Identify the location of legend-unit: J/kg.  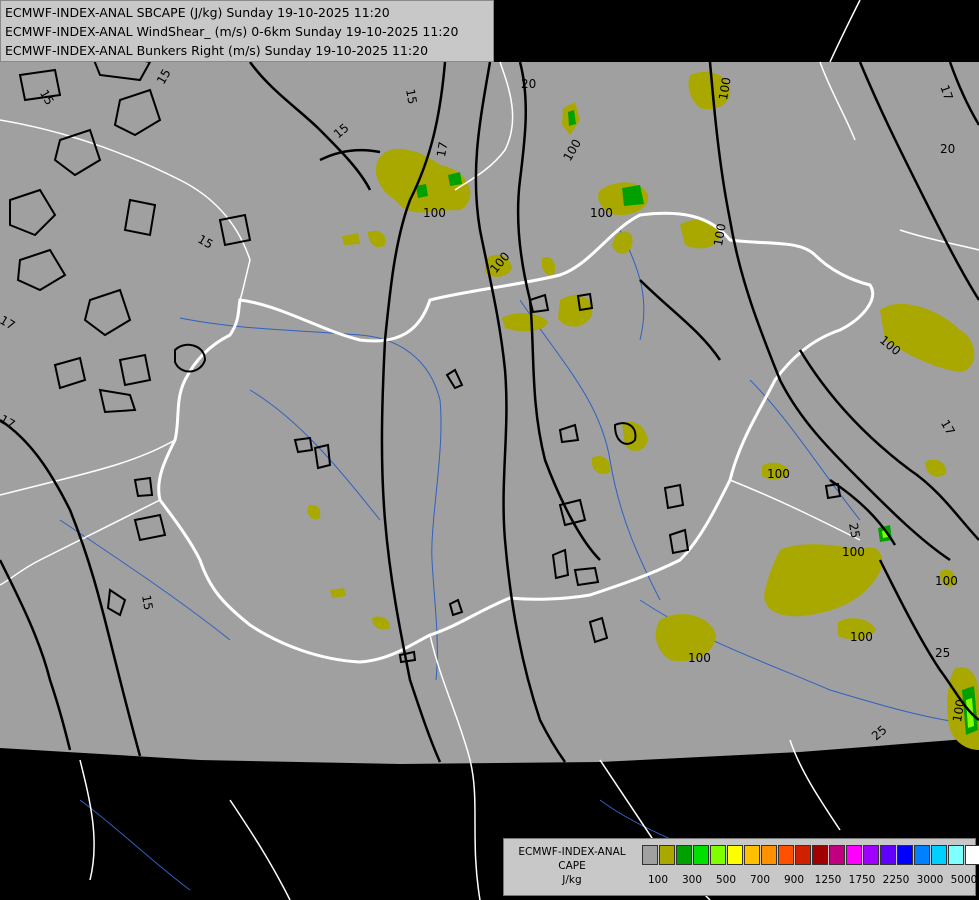
(572, 880).